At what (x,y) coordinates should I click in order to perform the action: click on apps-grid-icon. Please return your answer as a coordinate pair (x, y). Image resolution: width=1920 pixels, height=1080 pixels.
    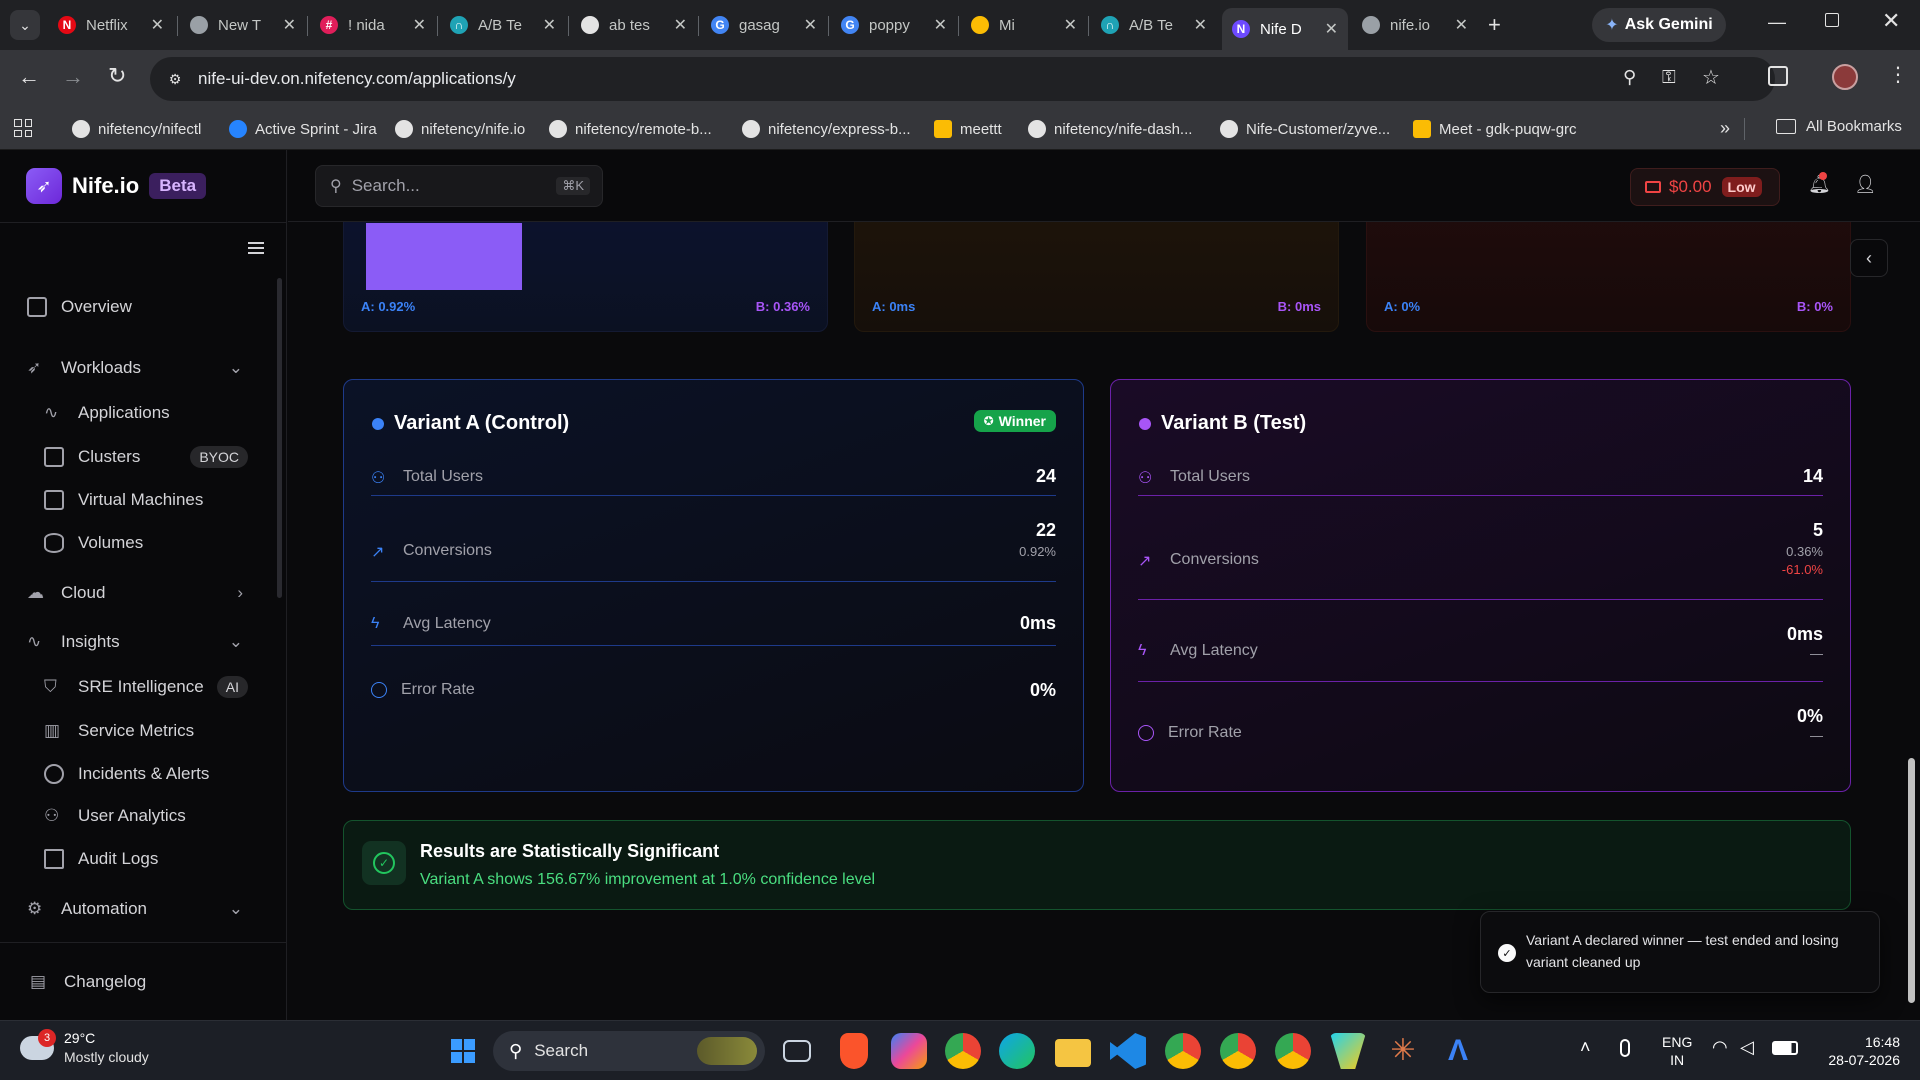
    Looking at the image, I should click on (23, 128).